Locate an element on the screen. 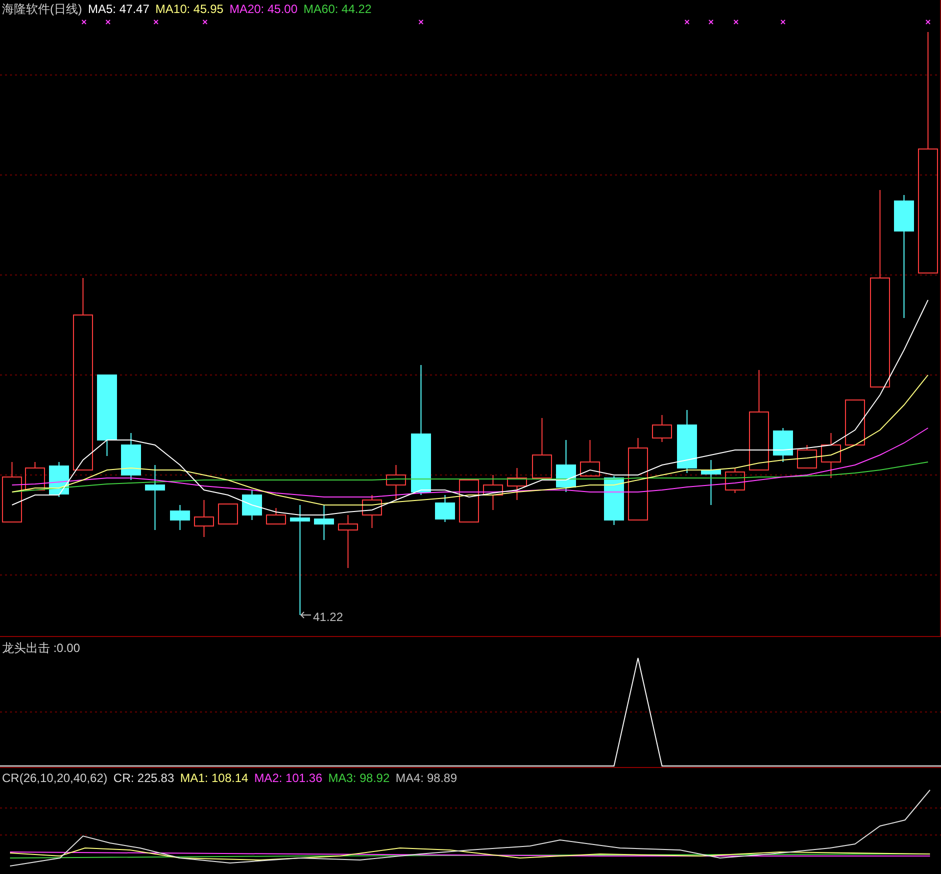  legend-value: MA60: 44.22 is located at coordinates (338, 9).